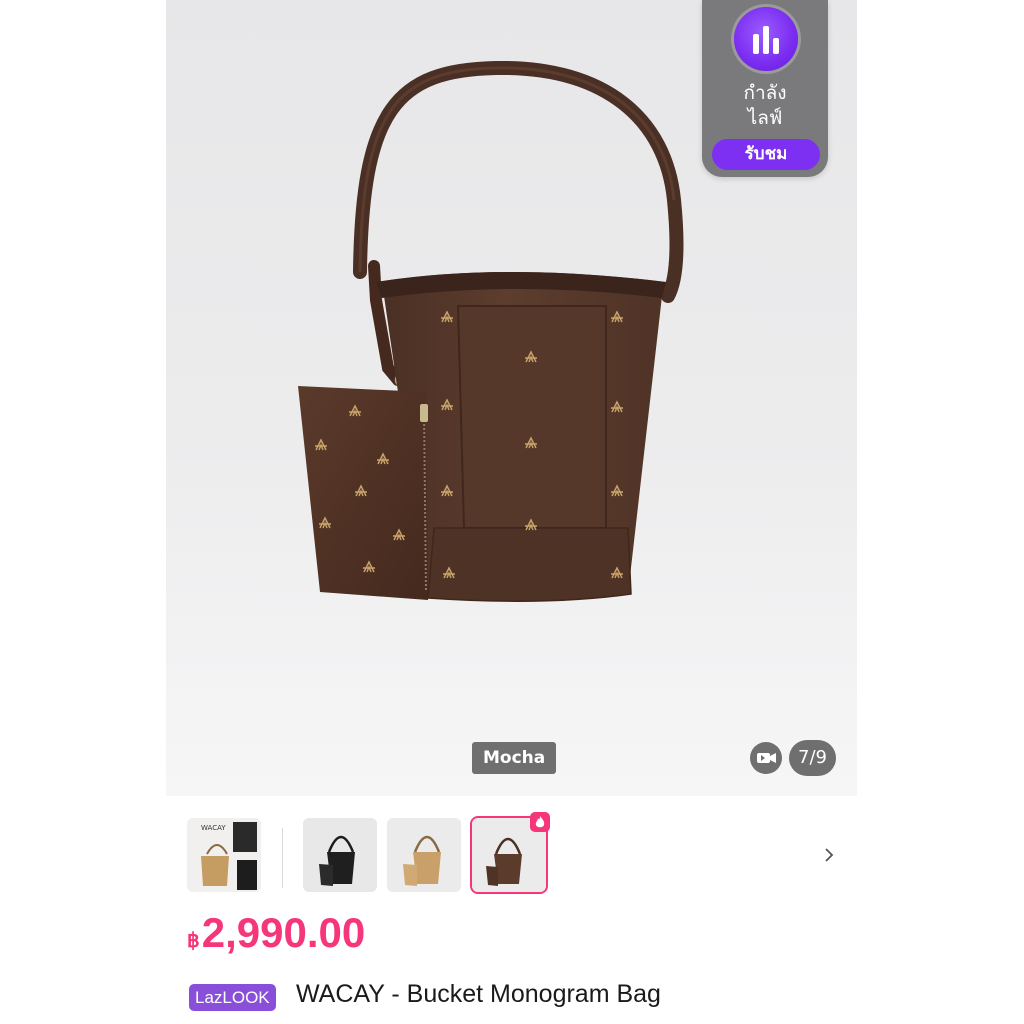 This screenshot has width=1024, height=1024. Describe the element at coordinates (514, 758) in the screenshot. I see `variant-label-badge: Mocha` at that location.